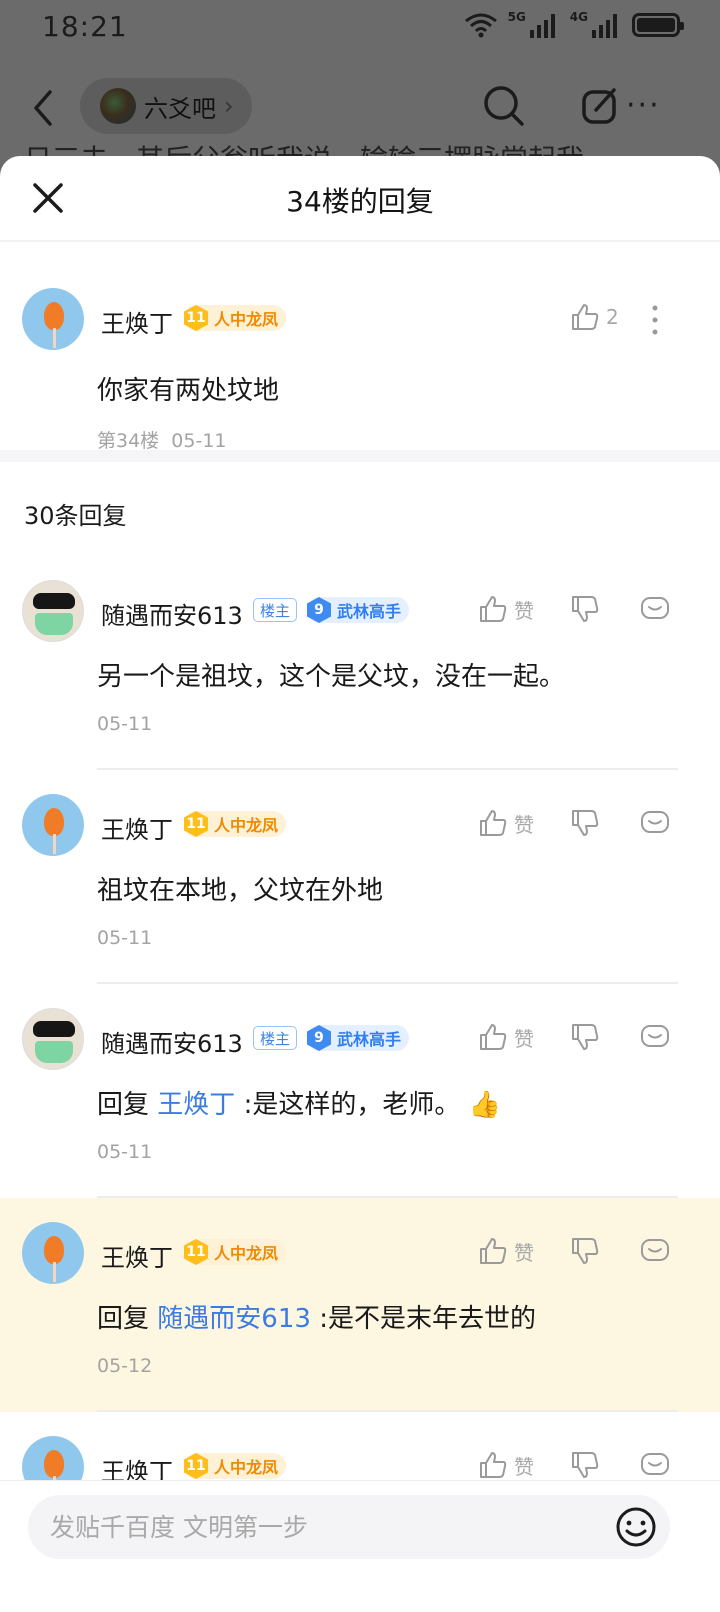  Describe the element at coordinates (180, 108) in the screenshot. I see `forum-name: 六爻吧` at that location.